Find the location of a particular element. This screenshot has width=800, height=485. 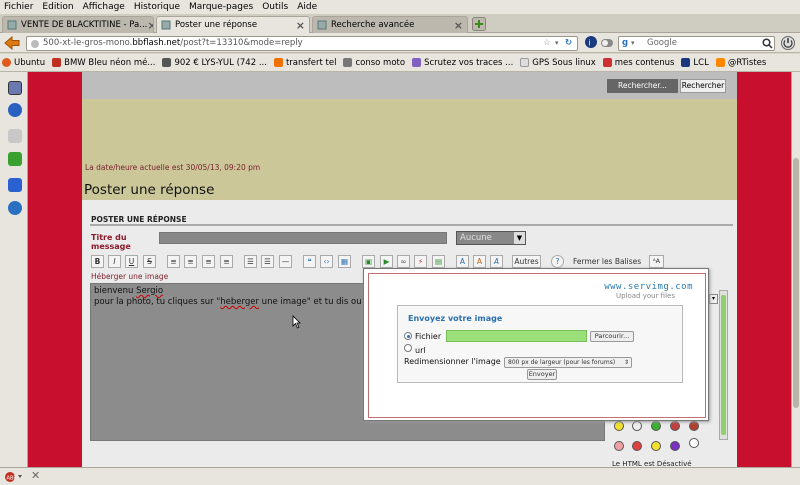

adblock-icon: ABP is located at coordinates (14, 477).